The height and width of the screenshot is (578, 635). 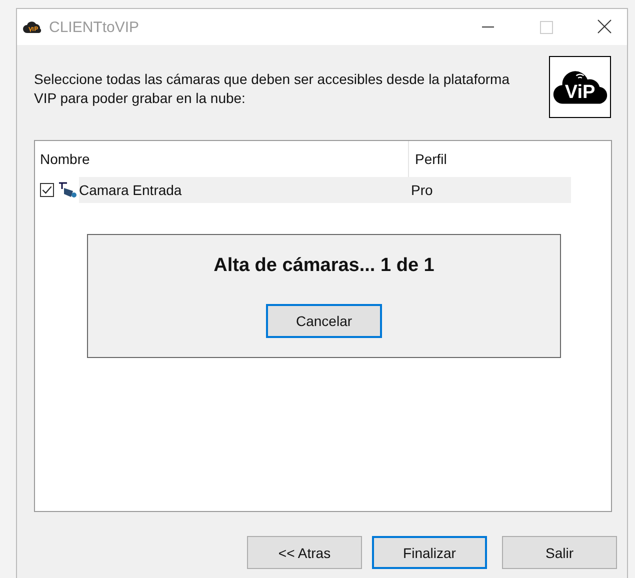 What do you see at coordinates (94, 27) in the screenshot?
I see `window-title: CLIENTtoVIP` at bounding box center [94, 27].